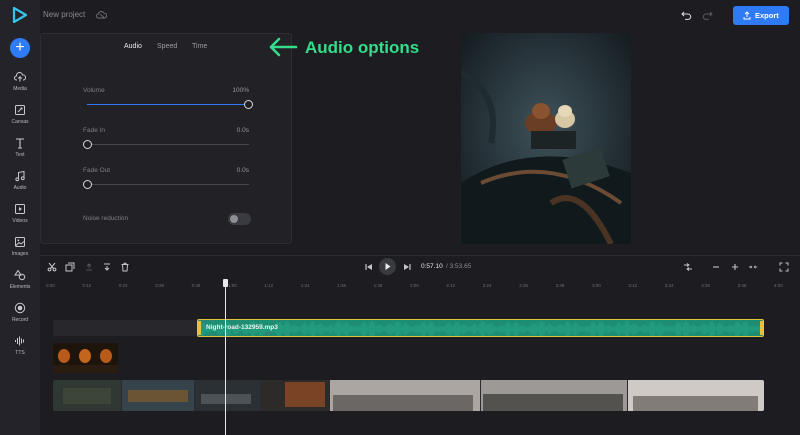 The height and width of the screenshot is (435, 800). I want to click on total-duration: / 3:53.65, so click(459, 266).